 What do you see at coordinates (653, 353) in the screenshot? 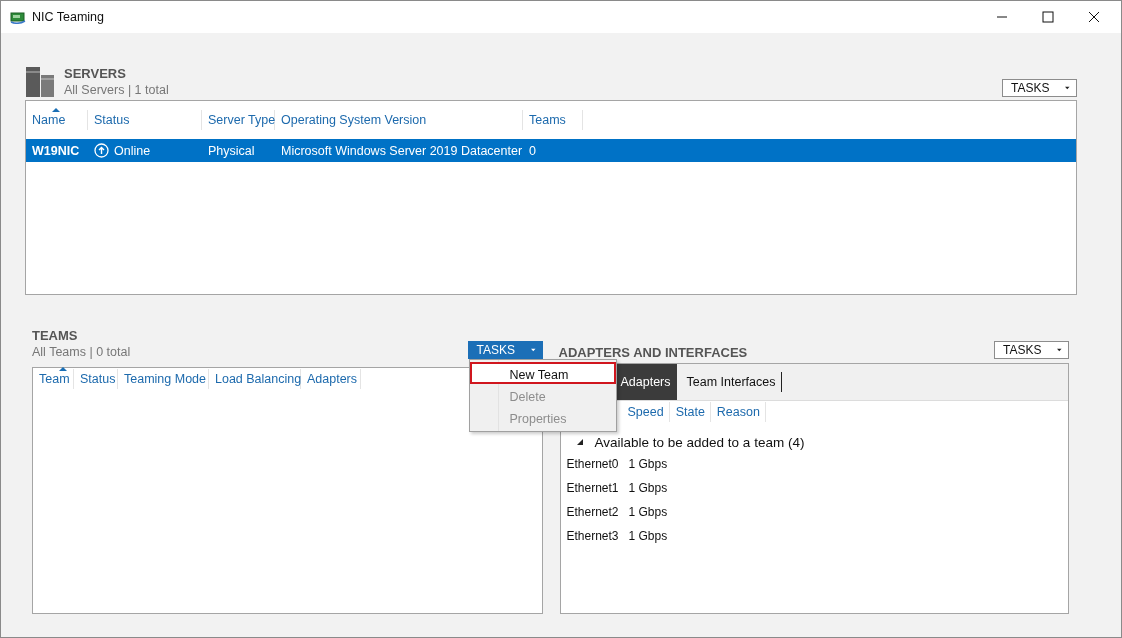
I see `section-title: ADAPTERS AND INTERFACES` at bounding box center [653, 353].